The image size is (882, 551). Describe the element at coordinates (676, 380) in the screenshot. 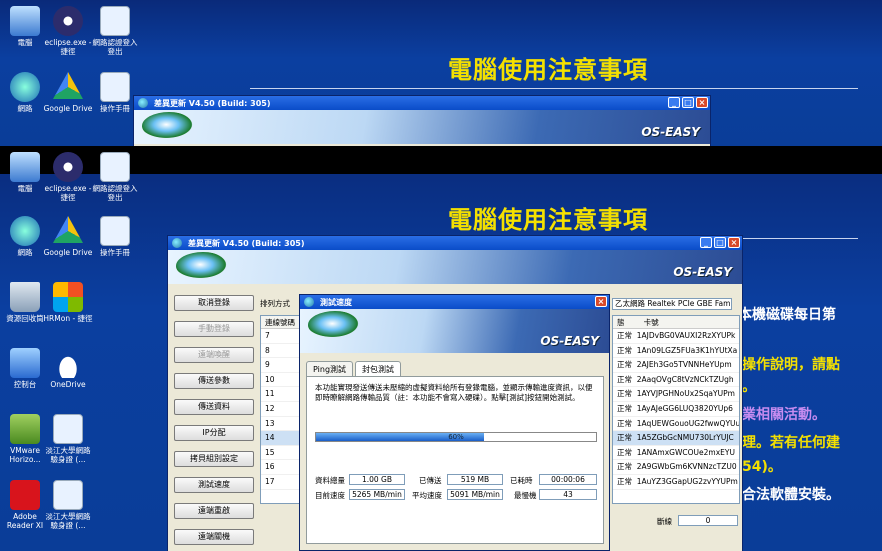

I see `table-row: 正常 2AaqOVgC8tVzNCkTZUgh` at that location.